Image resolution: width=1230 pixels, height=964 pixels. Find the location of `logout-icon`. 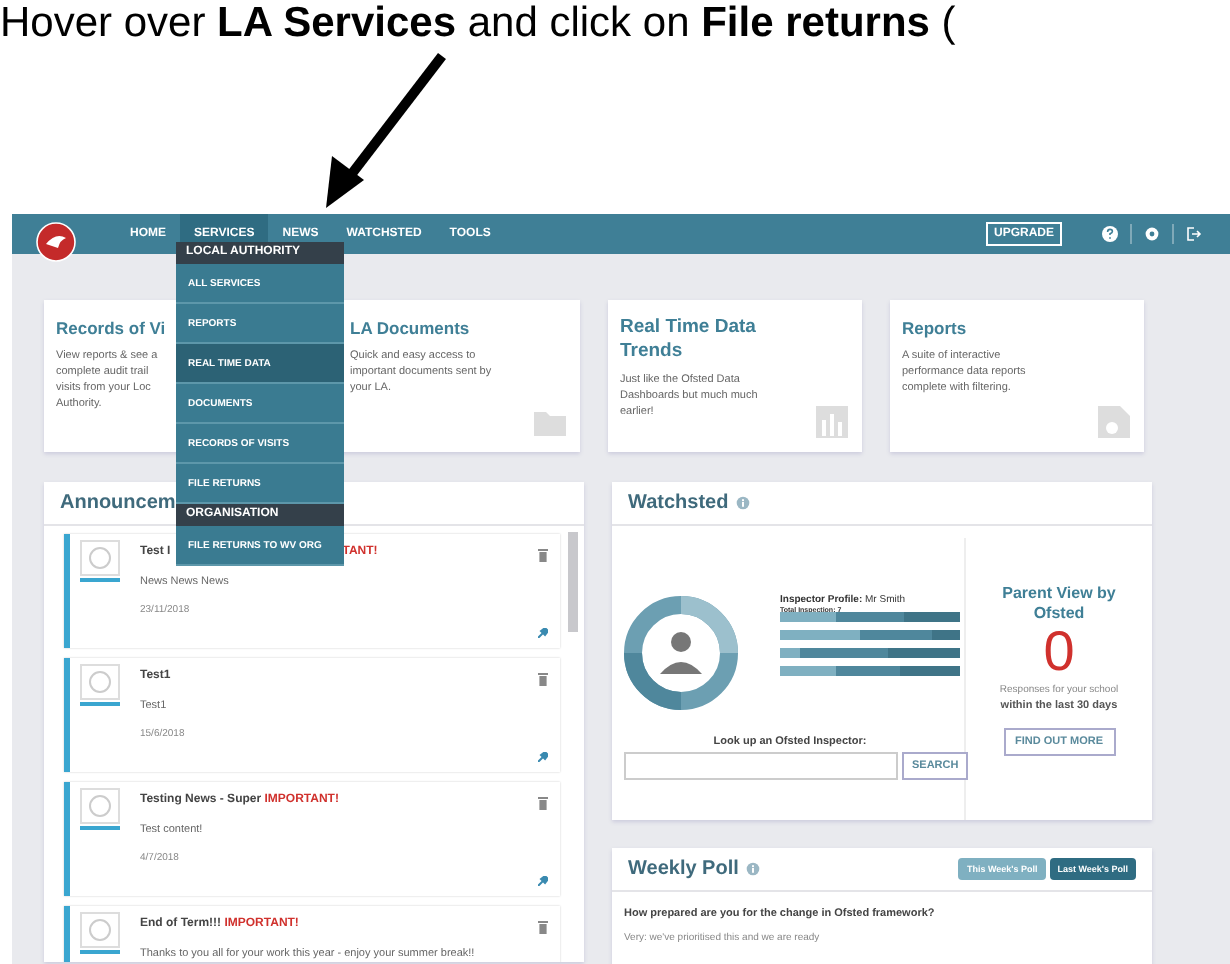

logout-icon is located at coordinates (1194, 234).